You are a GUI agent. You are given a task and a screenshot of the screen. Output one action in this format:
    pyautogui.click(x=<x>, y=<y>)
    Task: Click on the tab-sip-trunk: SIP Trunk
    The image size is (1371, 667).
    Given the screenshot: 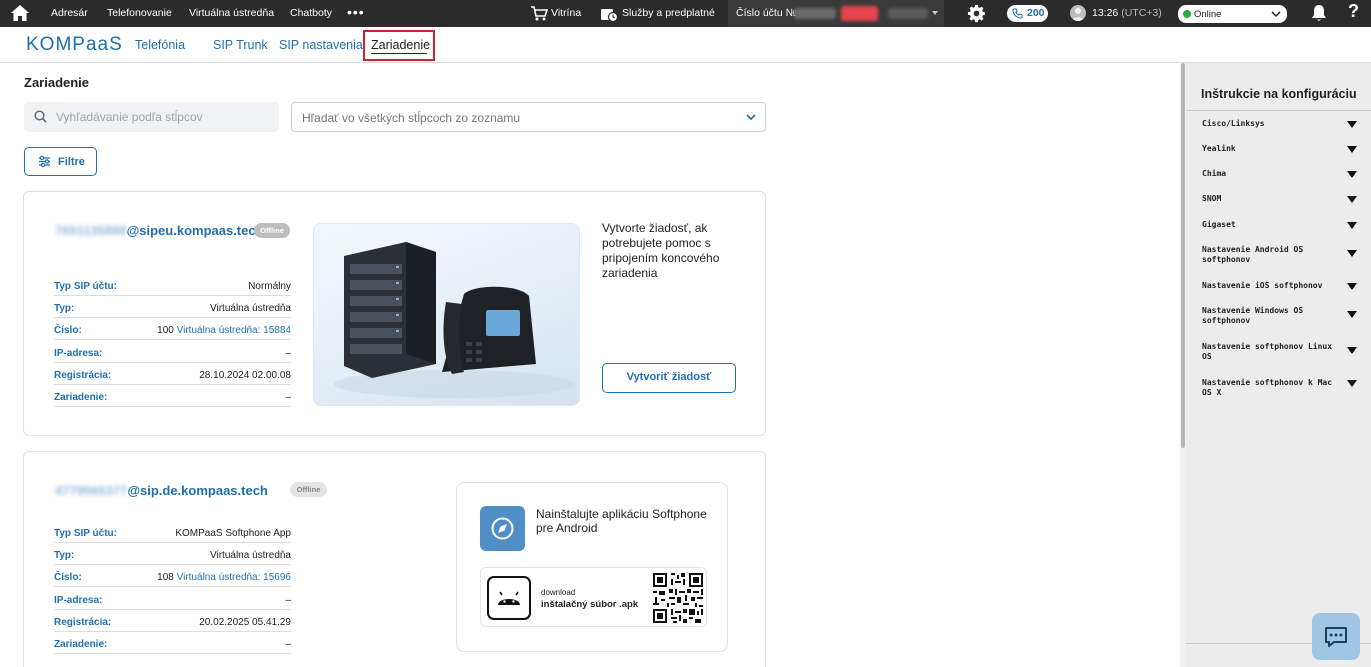 What is the action you would take?
    pyautogui.click(x=240, y=45)
    